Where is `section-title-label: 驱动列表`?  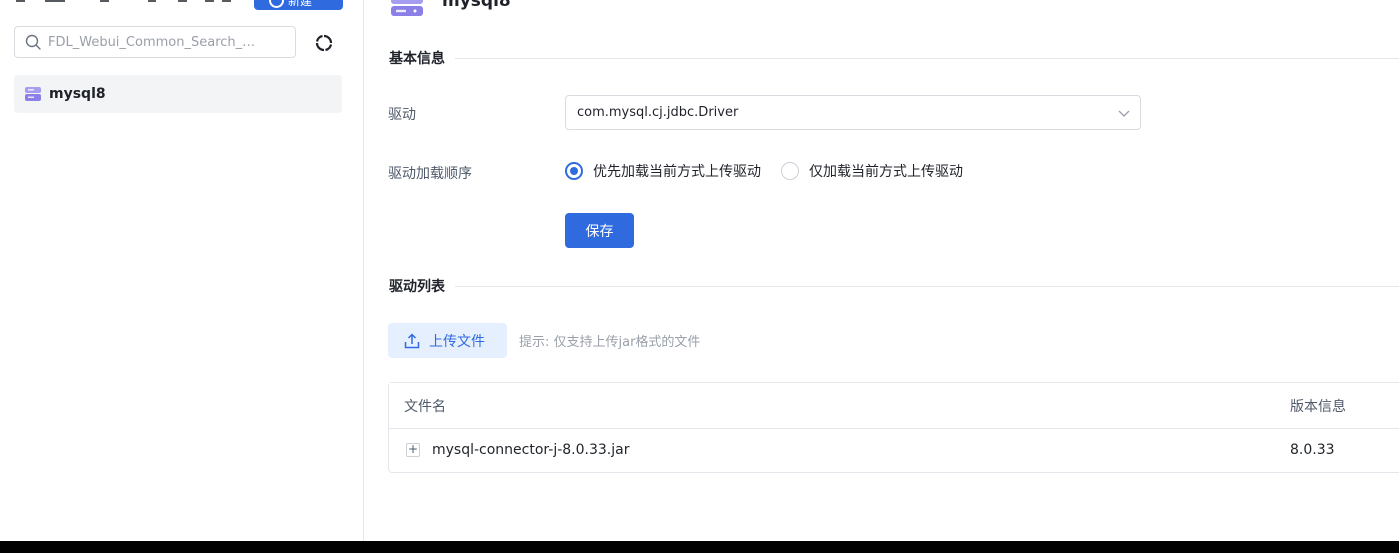
section-title-label: 驱动列表 is located at coordinates (417, 287).